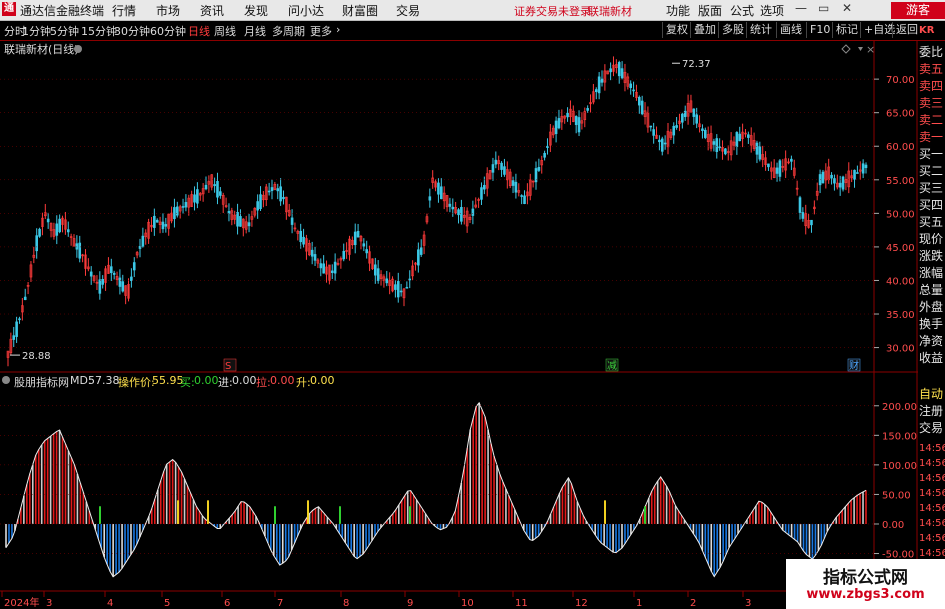 This screenshot has width=945, height=609. What do you see at coordinates (760, 30) in the screenshot?
I see `btn-tongji: 统计` at bounding box center [760, 30].